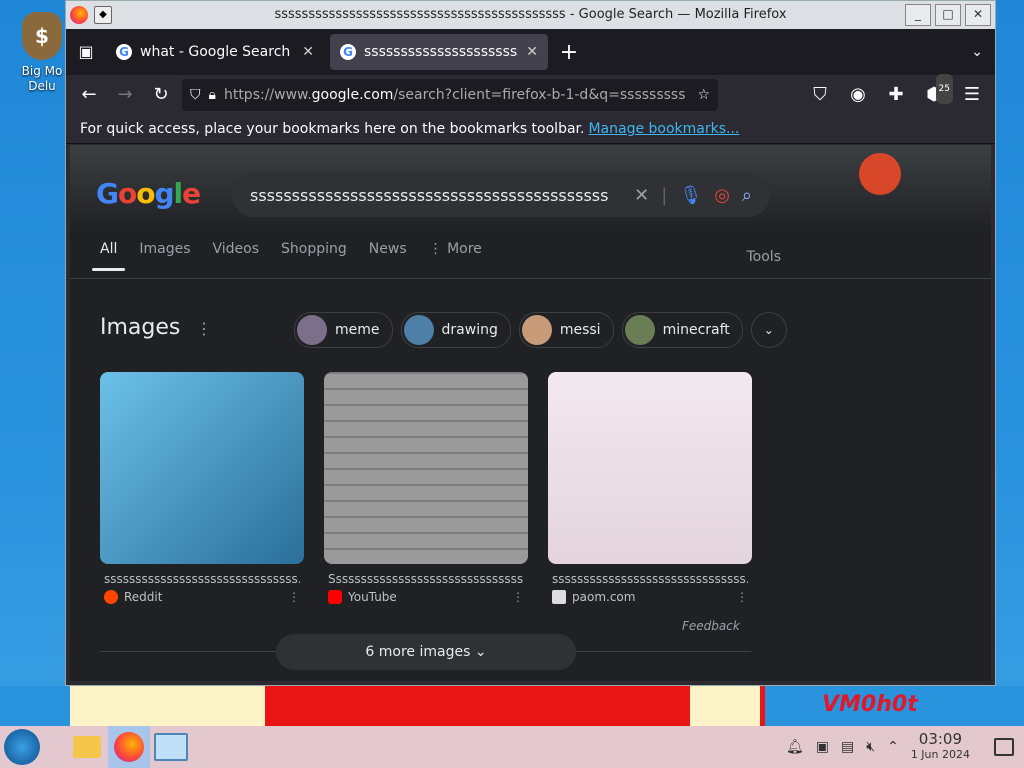 Image resolution: width=1024 pixels, height=768 pixels. Describe the element at coordinates (978, 15) in the screenshot. I see `close-window-button: ✕` at that location.